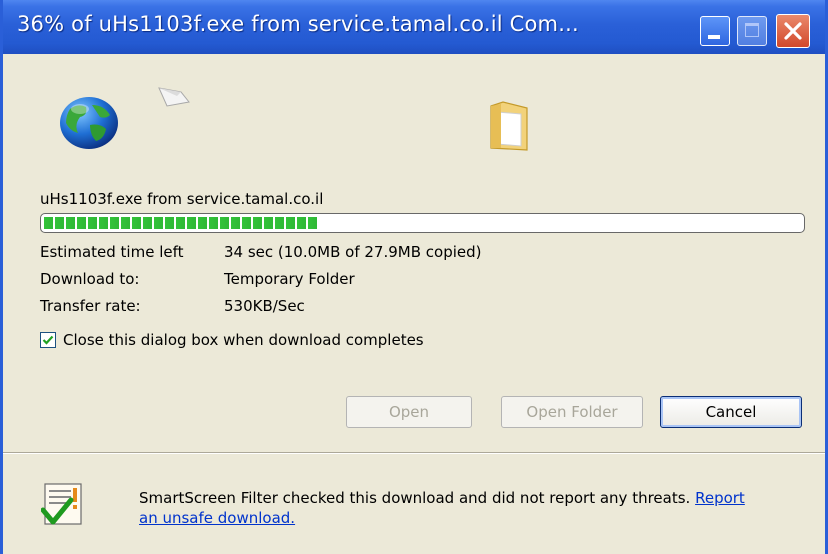 The width and height of the screenshot is (828, 554). I want to click on minimize-icon, so click(714, 37).